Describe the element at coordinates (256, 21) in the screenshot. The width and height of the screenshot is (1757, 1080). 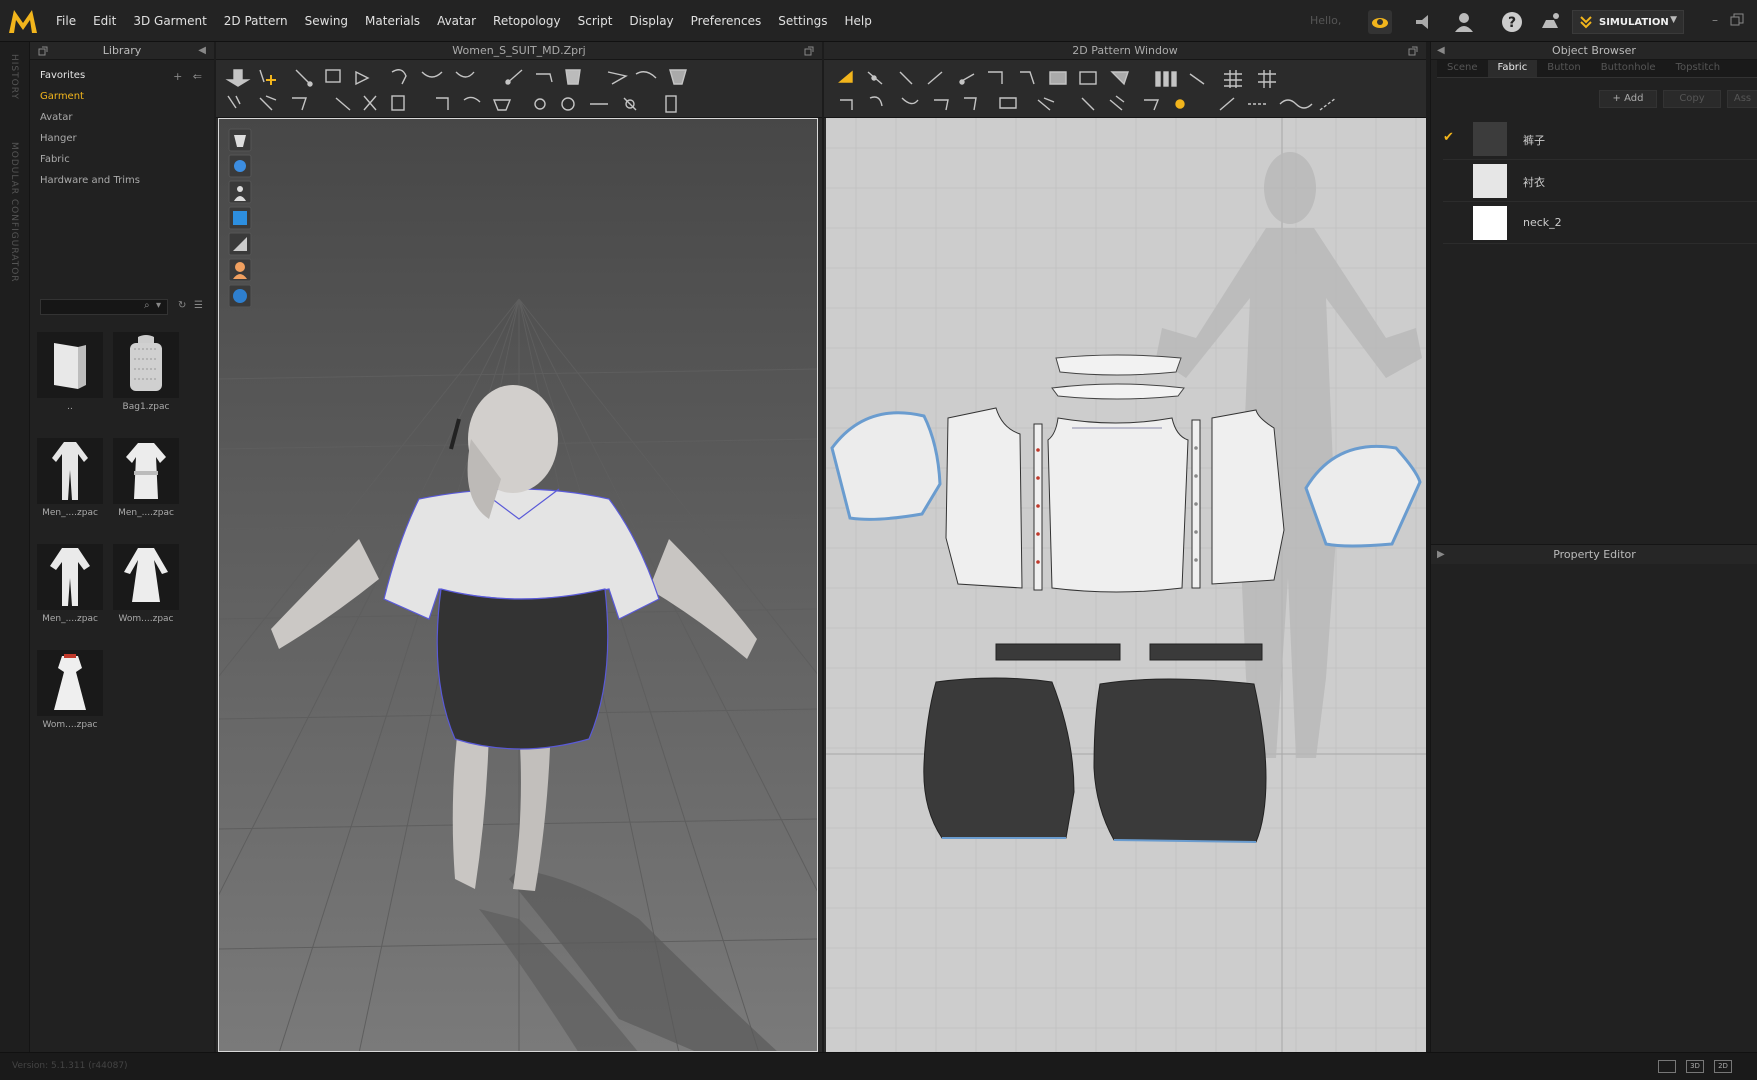
I see `menu-2d-pattern: 2D Pattern` at that location.